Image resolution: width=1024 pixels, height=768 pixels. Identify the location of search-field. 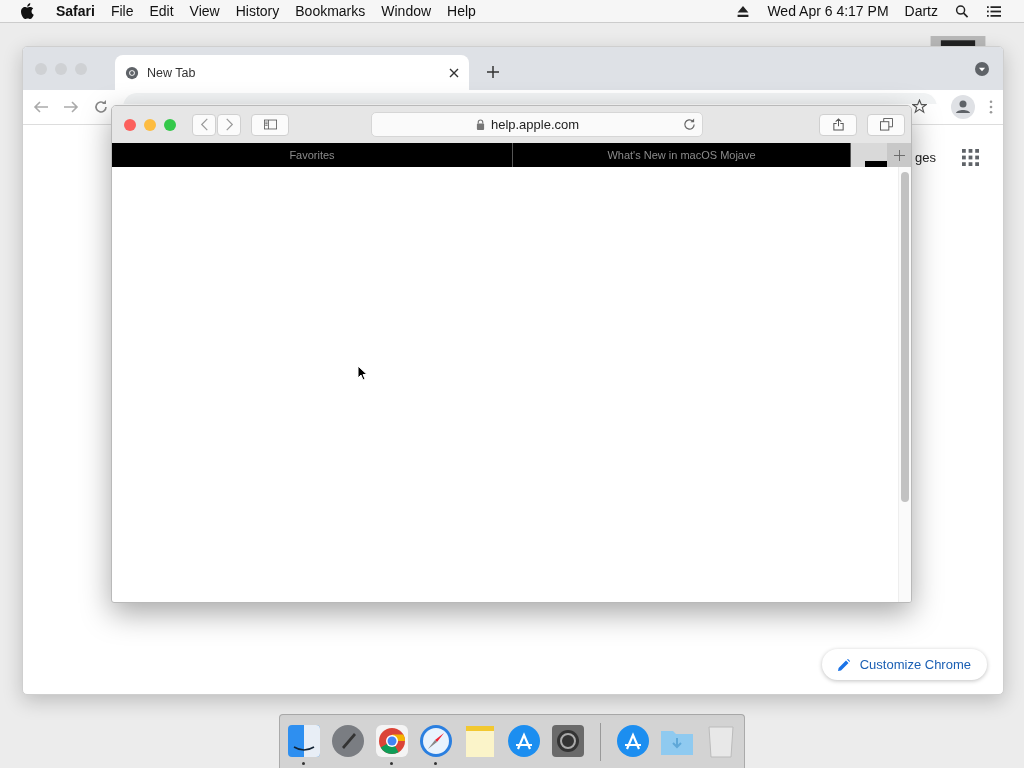
(530, 98).